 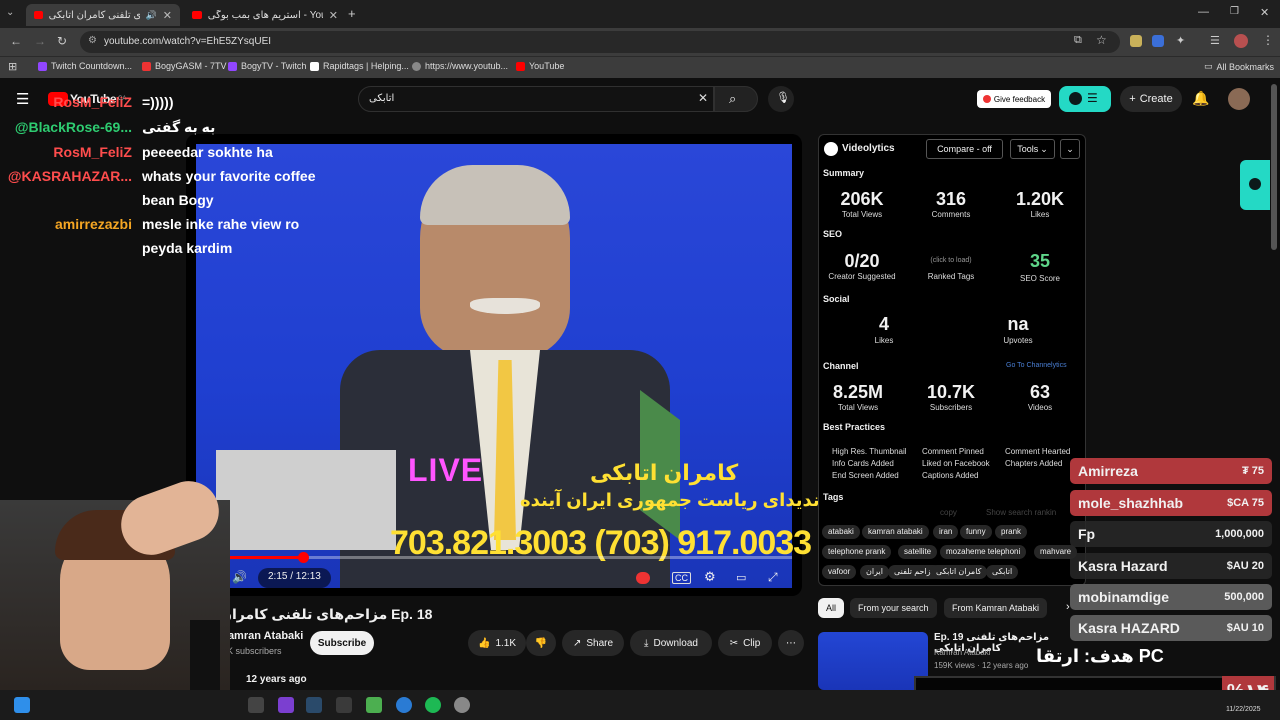 I want to click on like-button: 👍 1.1K, so click(x=497, y=643).